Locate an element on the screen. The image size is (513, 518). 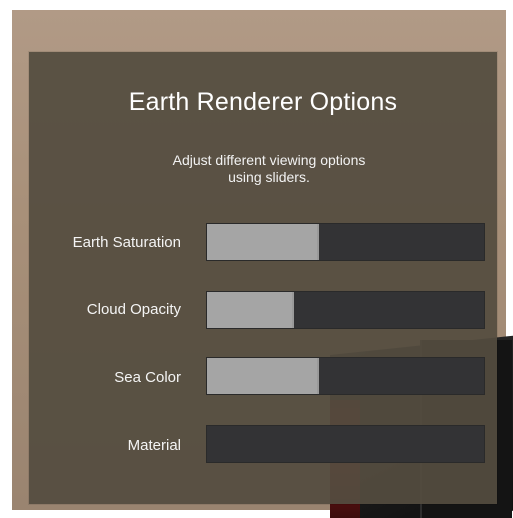
panel-subtitle-line-1: Adjust different viewing options is located at coordinates (269, 160).